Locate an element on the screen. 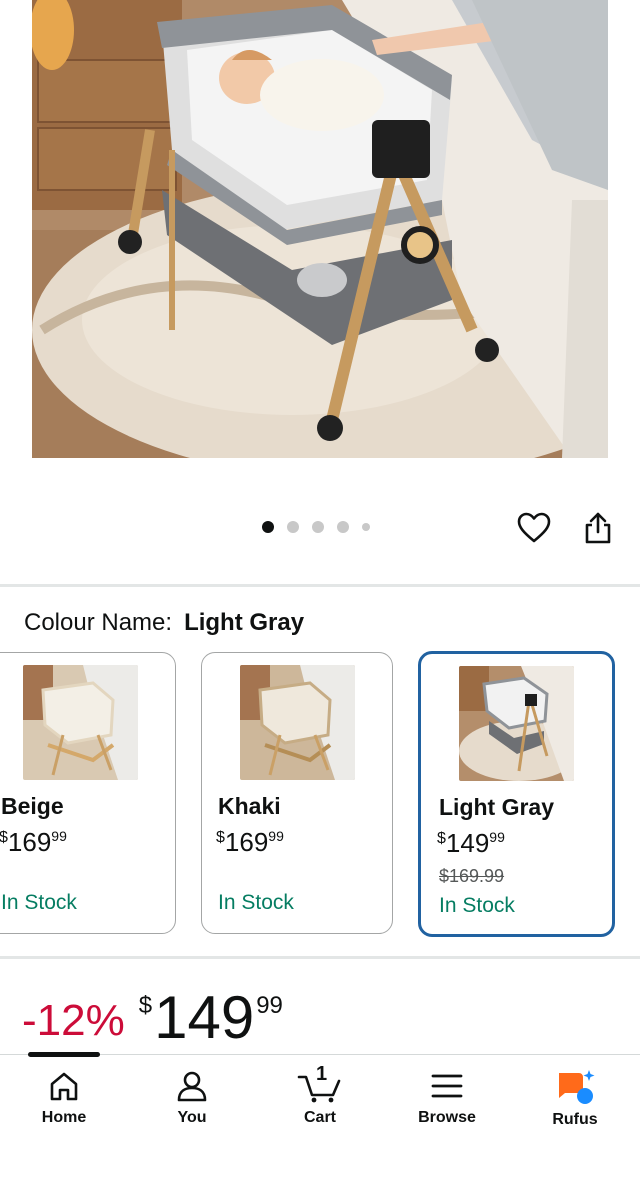 This screenshot has height=1199, width=640. share-button is located at coordinates (598, 528).